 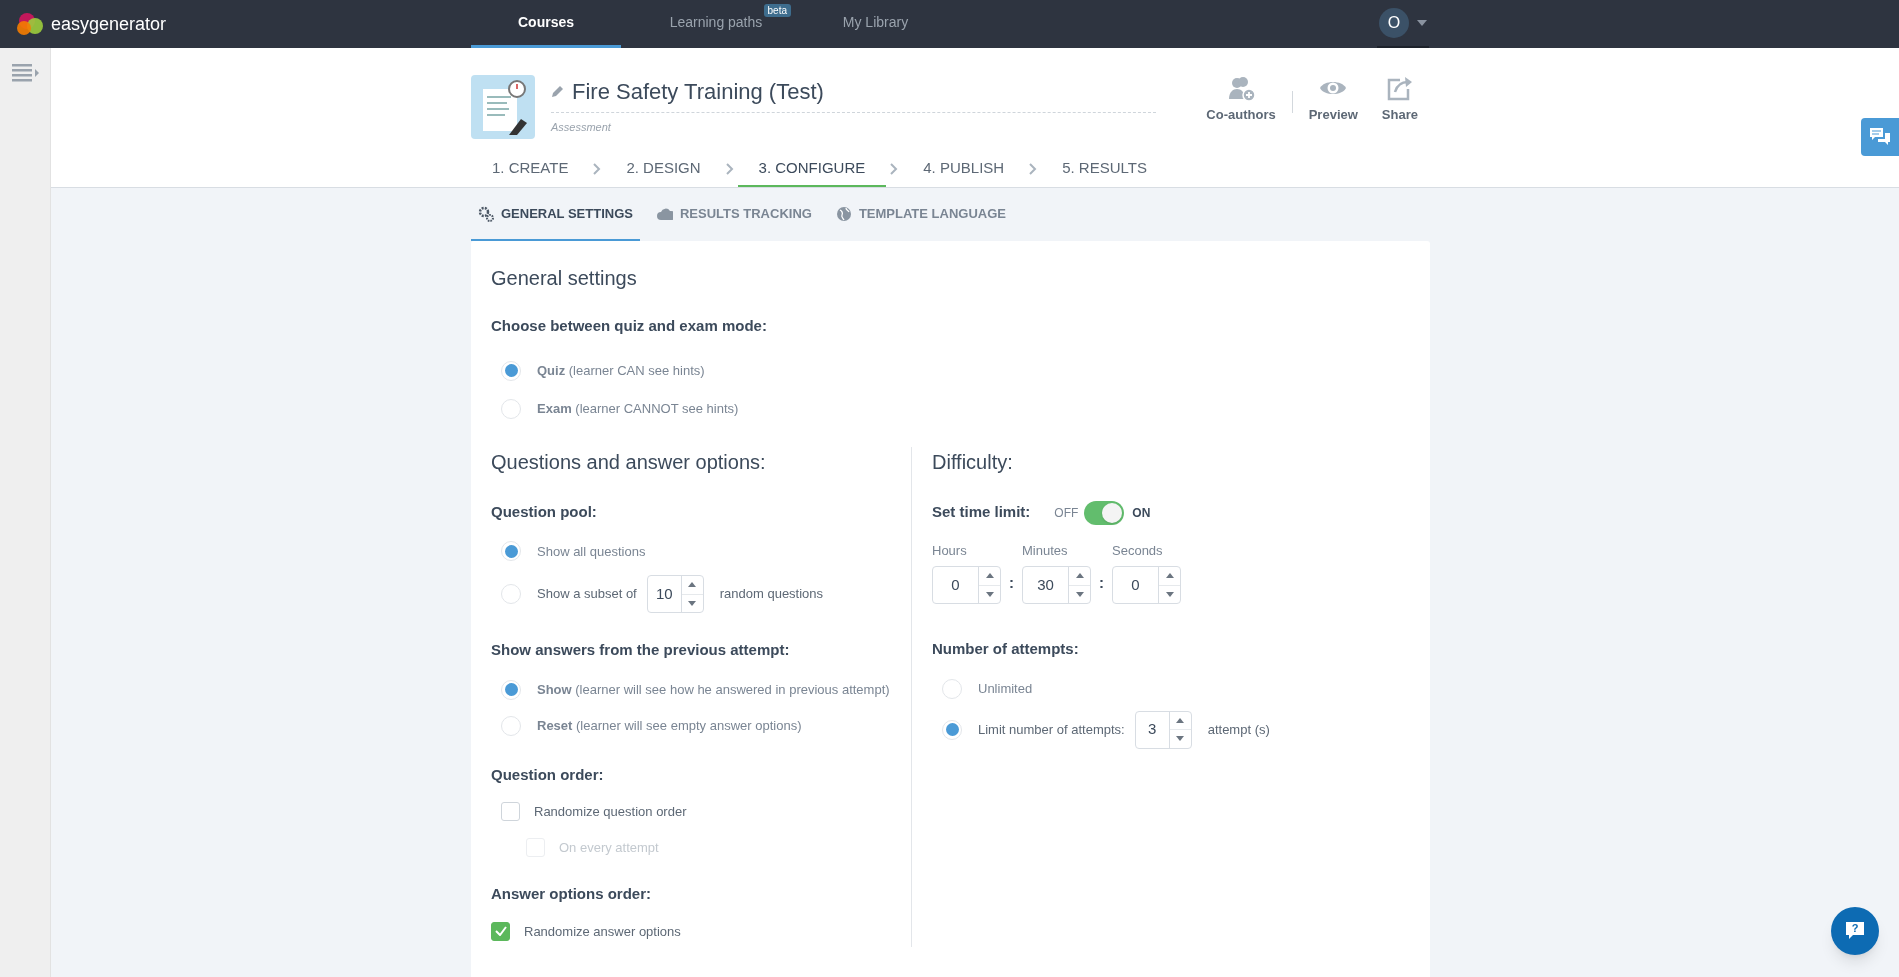 What do you see at coordinates (1104, 512) in the screenshot?
I see `toggle-switch` at bounding box center [1104, 512].